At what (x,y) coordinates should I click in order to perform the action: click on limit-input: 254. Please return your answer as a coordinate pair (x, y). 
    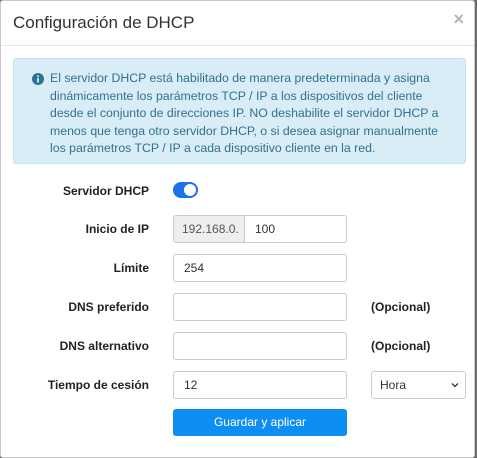
    Looking at the image, I should click on (260, 268).